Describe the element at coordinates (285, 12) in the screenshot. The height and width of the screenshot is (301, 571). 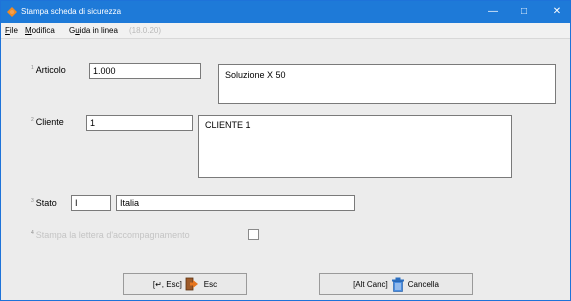
I see `title-bar: Stampa scheda di sicurezza — □ ✕` at that location.